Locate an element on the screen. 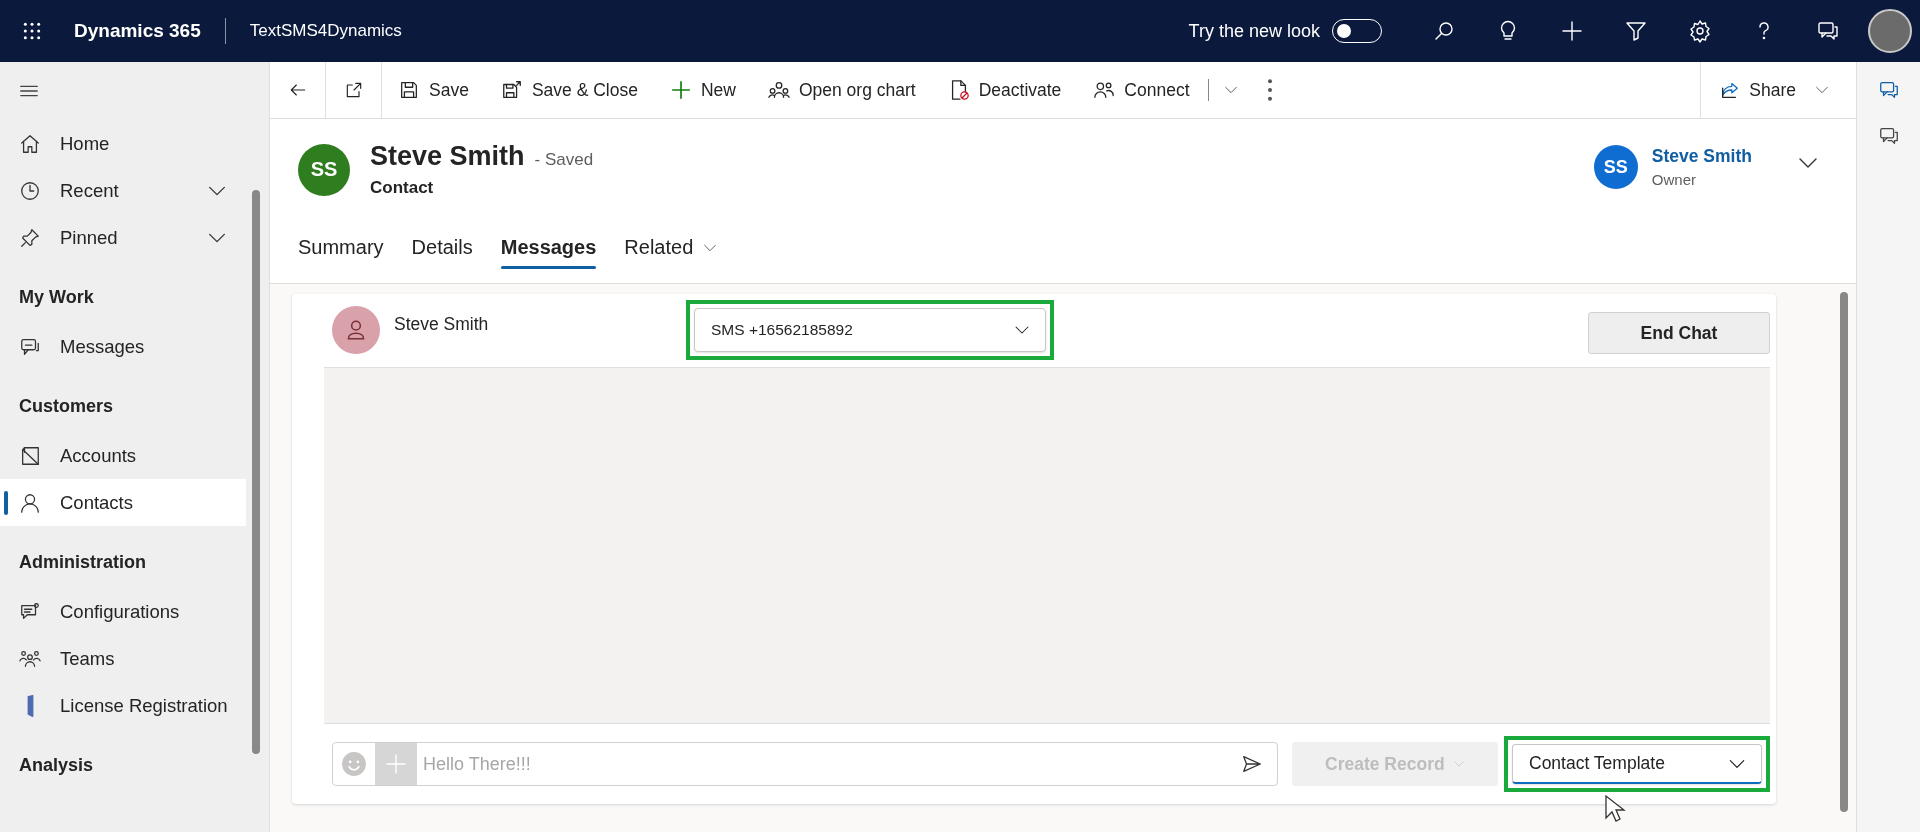 The height and width of the screenshot is (832, 1920). record-type: Contact is located at coordinates (402, 188).